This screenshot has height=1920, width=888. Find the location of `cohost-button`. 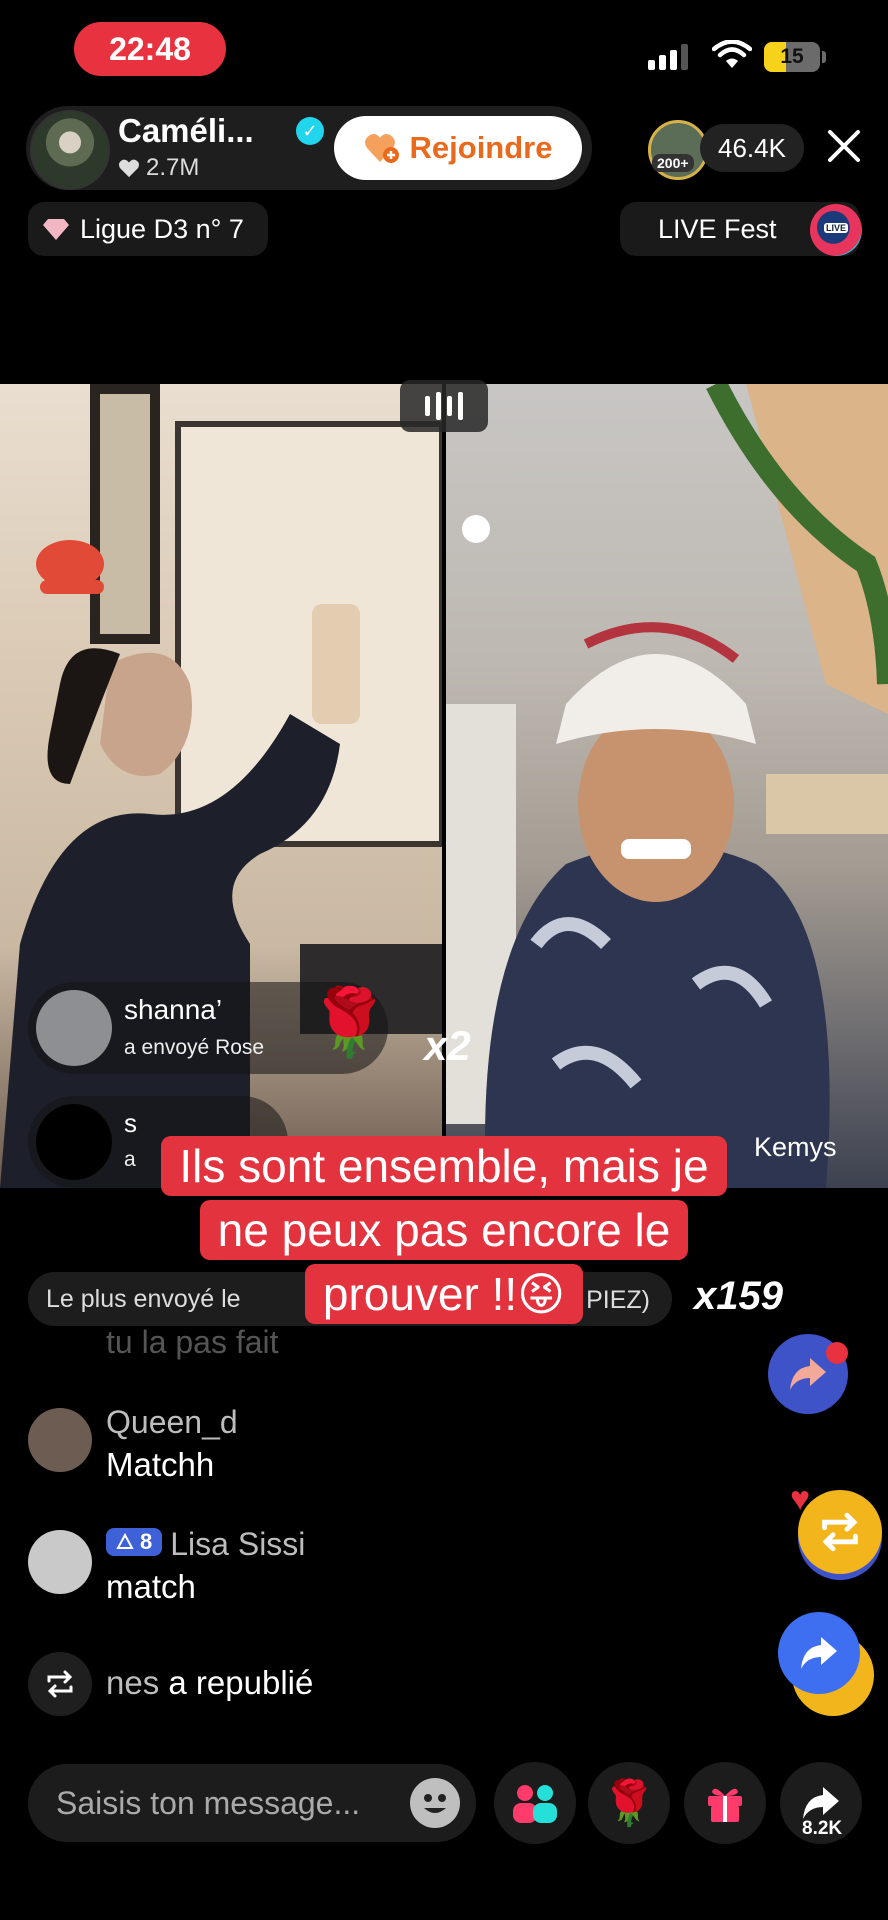

cohost-button is located at coordinates (535, 1803).